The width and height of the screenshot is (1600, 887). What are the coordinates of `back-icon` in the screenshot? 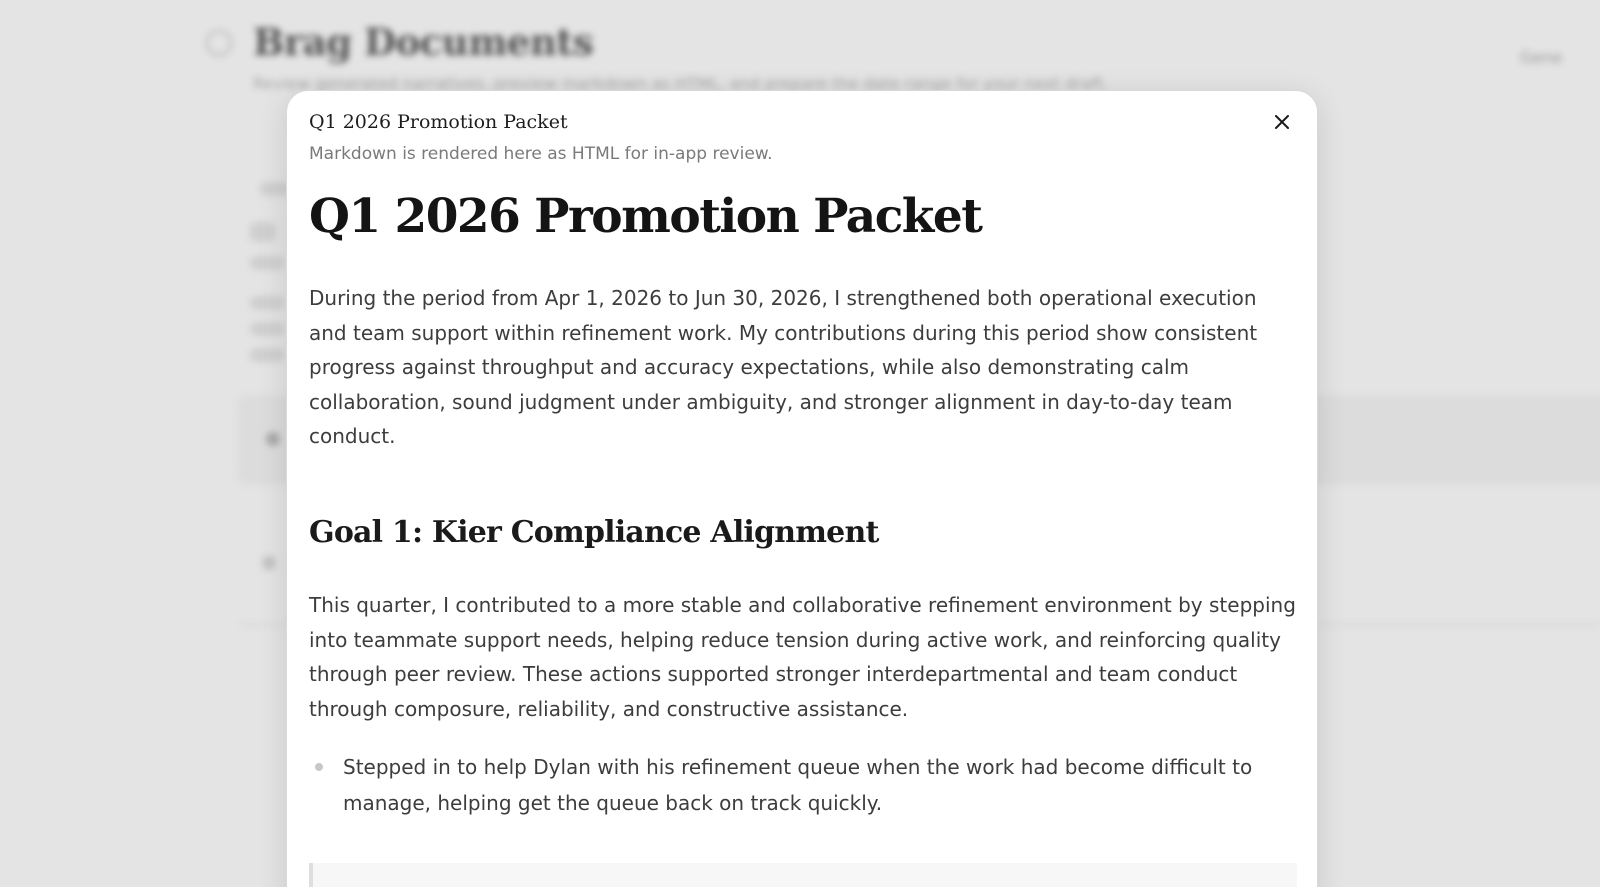 It's located at (219, 43).